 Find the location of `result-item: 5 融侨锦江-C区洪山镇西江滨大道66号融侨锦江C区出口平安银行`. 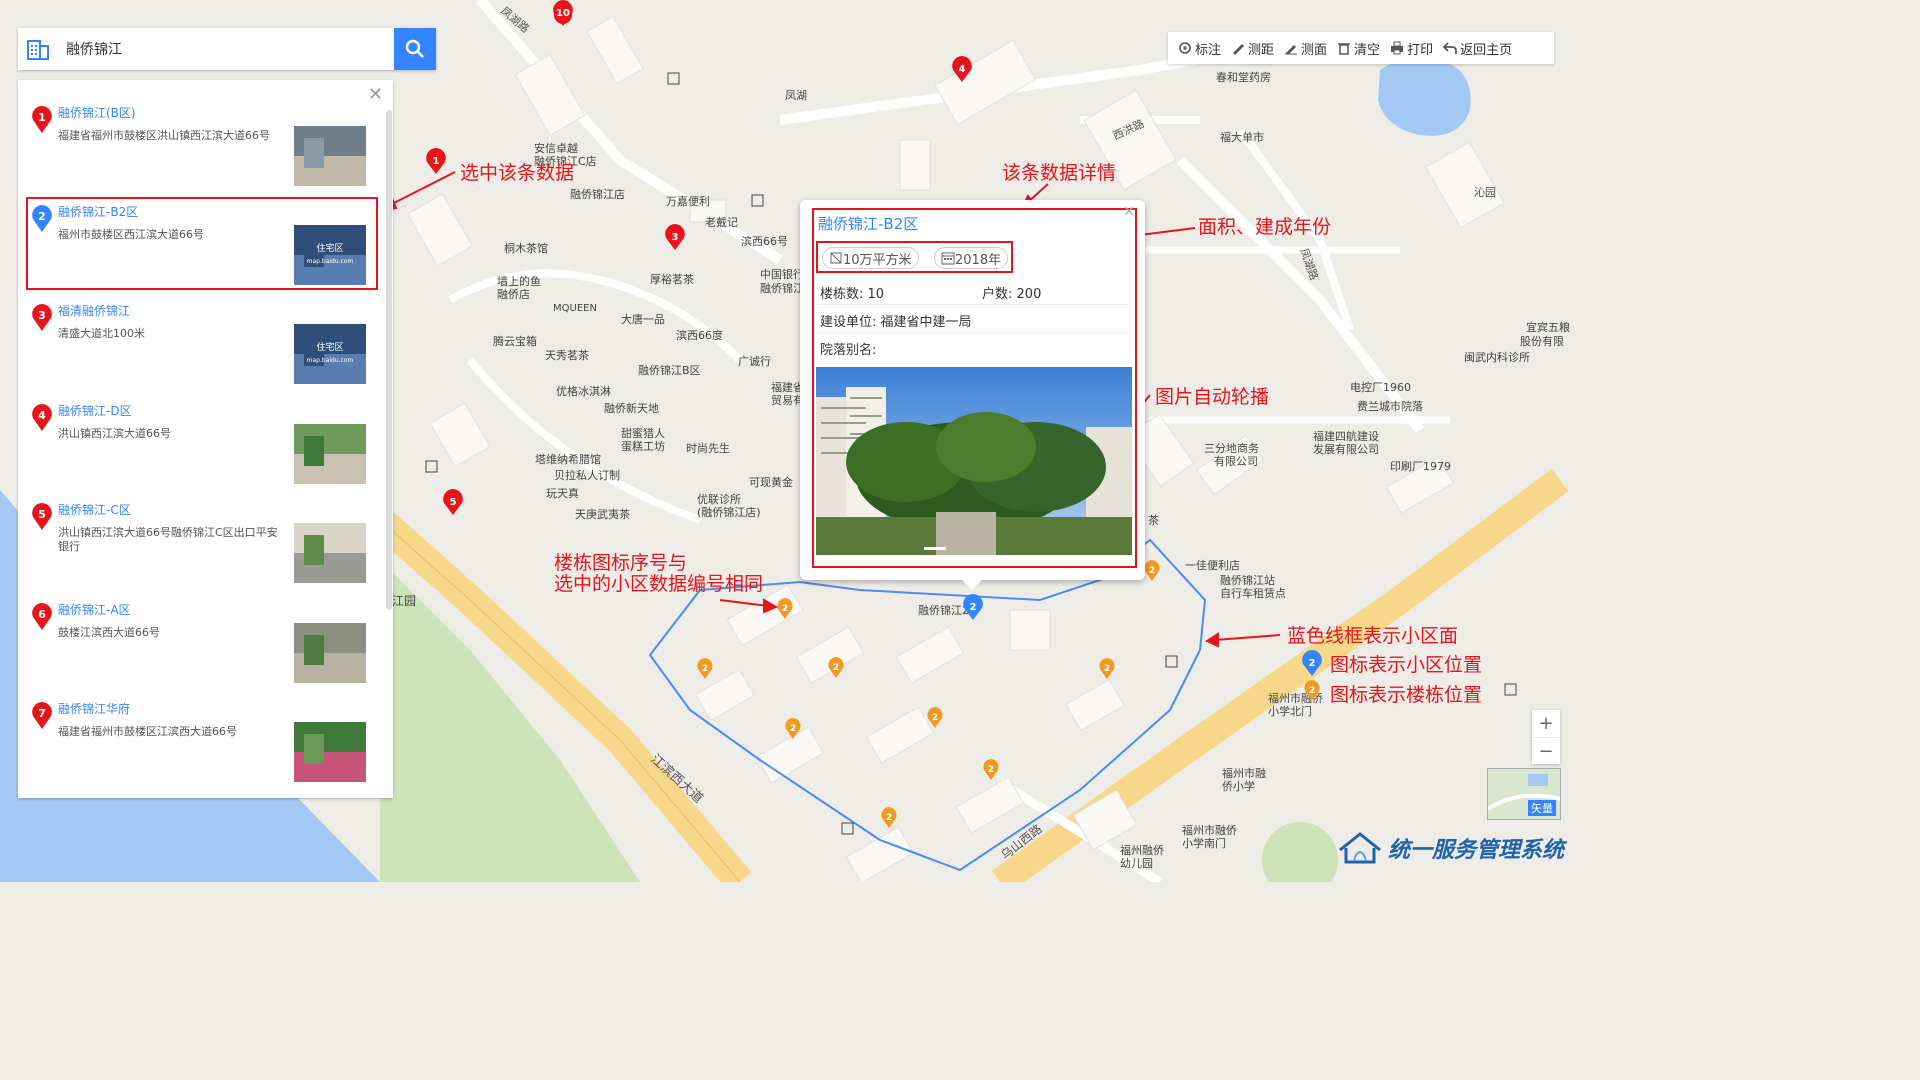

result-item: 5 融侨锦江-C区洪山镇西江滨大道66号融侨锦江C区出口平安银行 is located at coordinates (205, 530).